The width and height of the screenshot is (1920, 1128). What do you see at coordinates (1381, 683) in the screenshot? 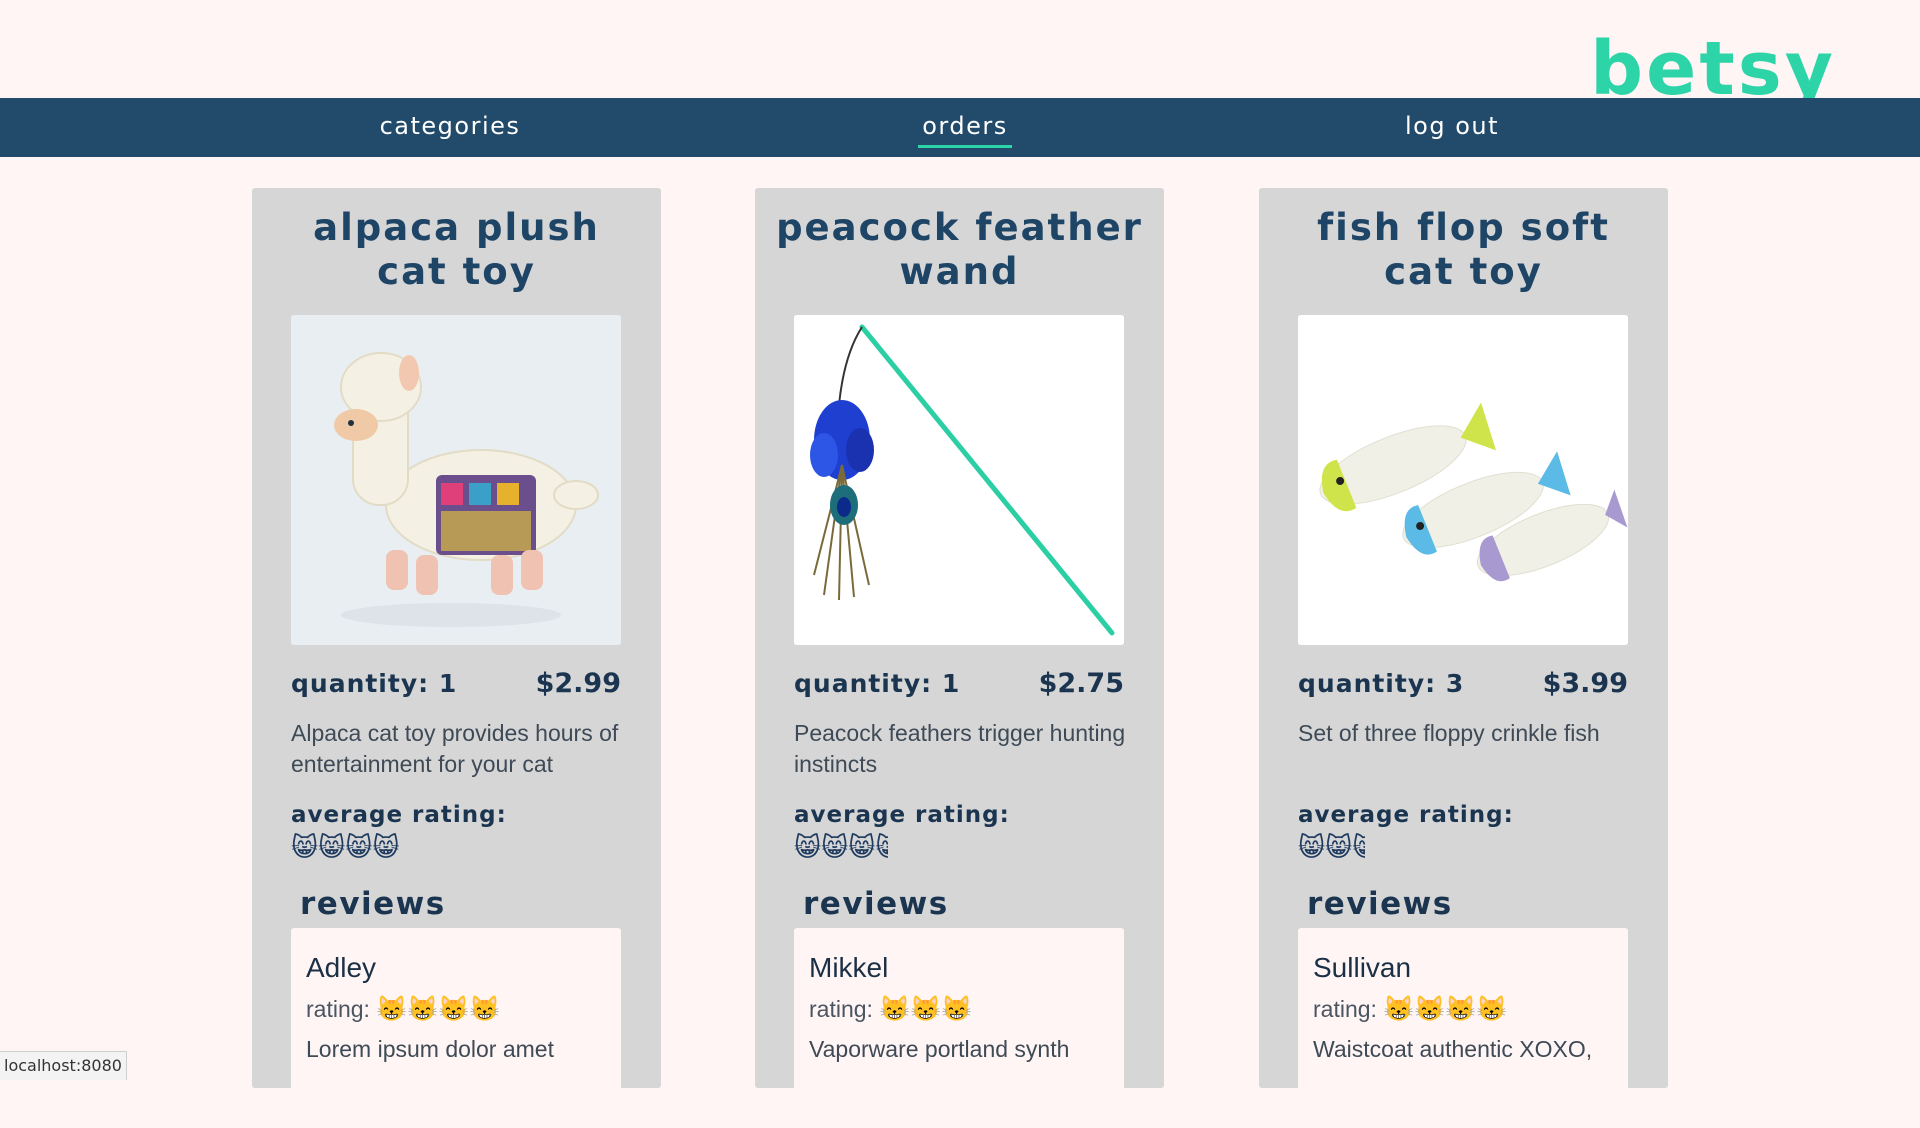
I see `product-quantity: quantity: 3` at bounding box center [1381, 683].